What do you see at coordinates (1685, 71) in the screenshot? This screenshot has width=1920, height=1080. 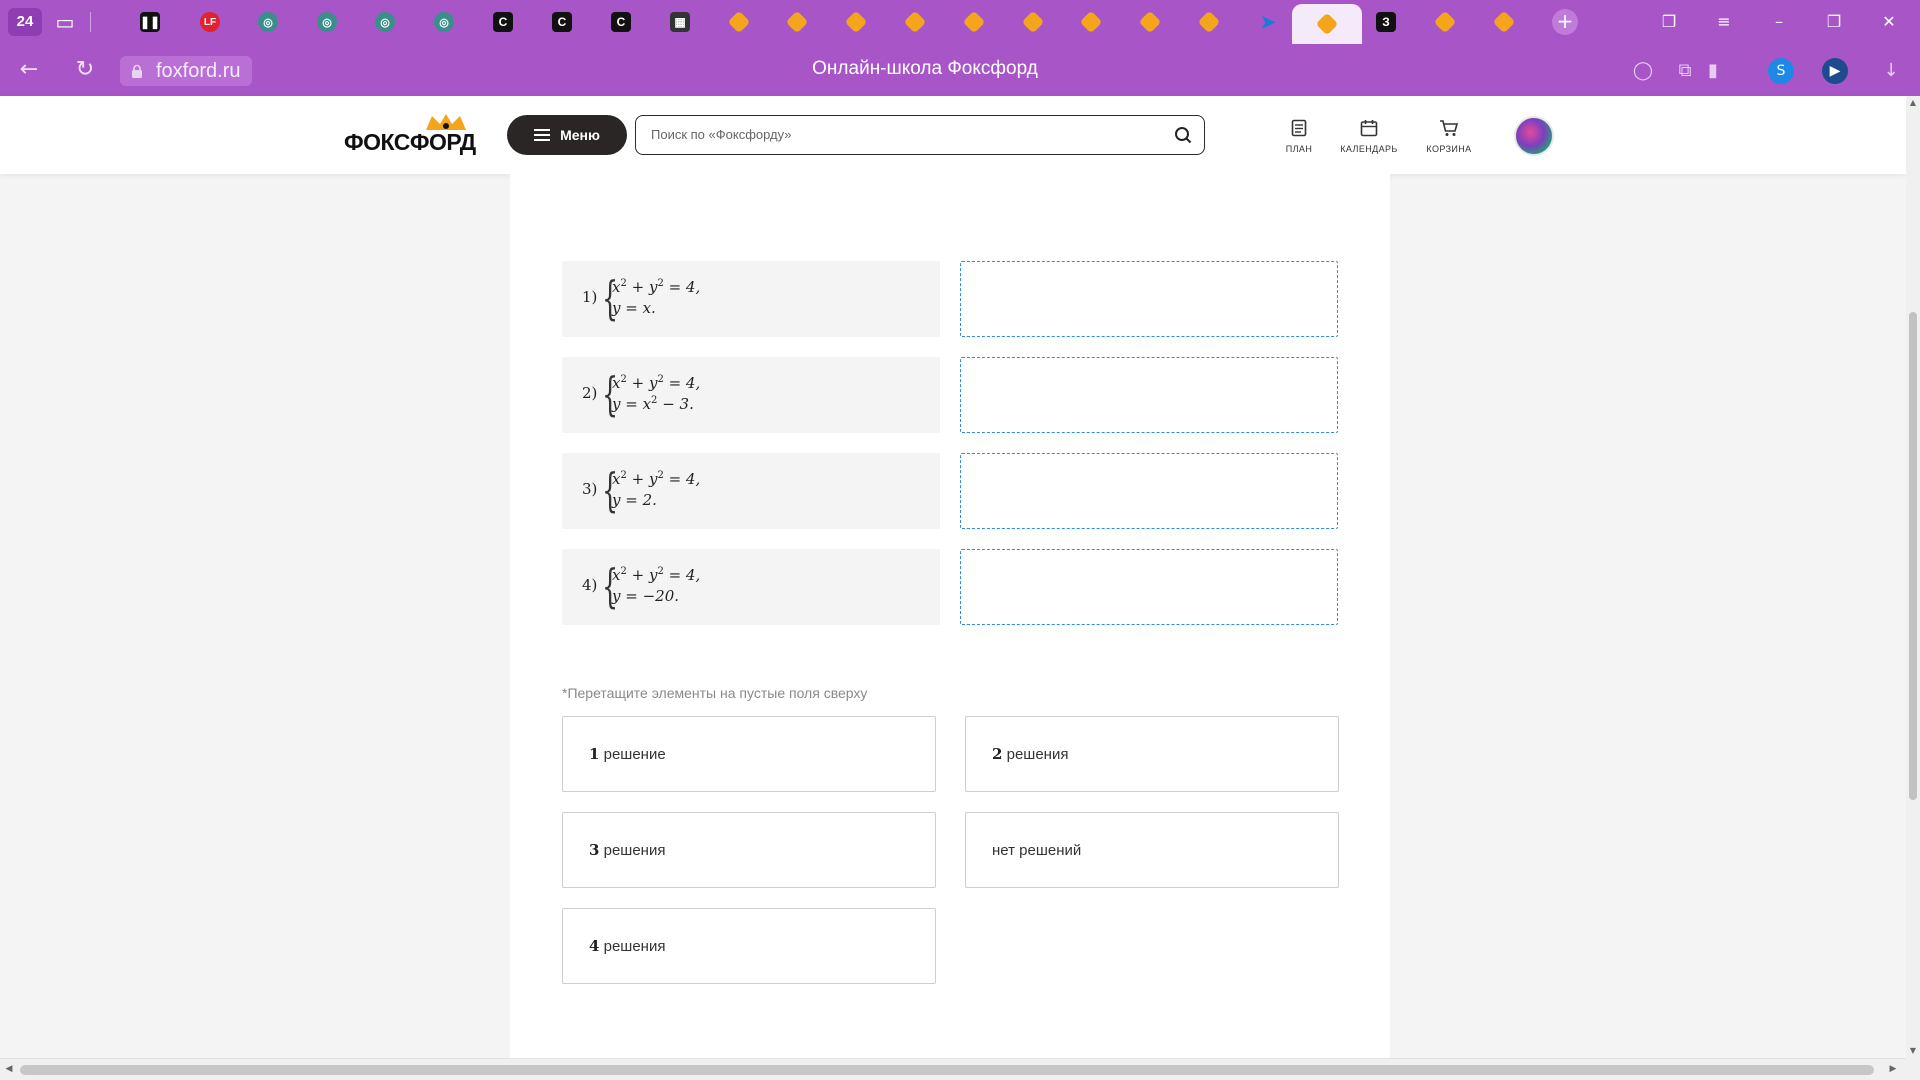 I see `extensions-icon: ⧉` at bounding box center [1685, 71].